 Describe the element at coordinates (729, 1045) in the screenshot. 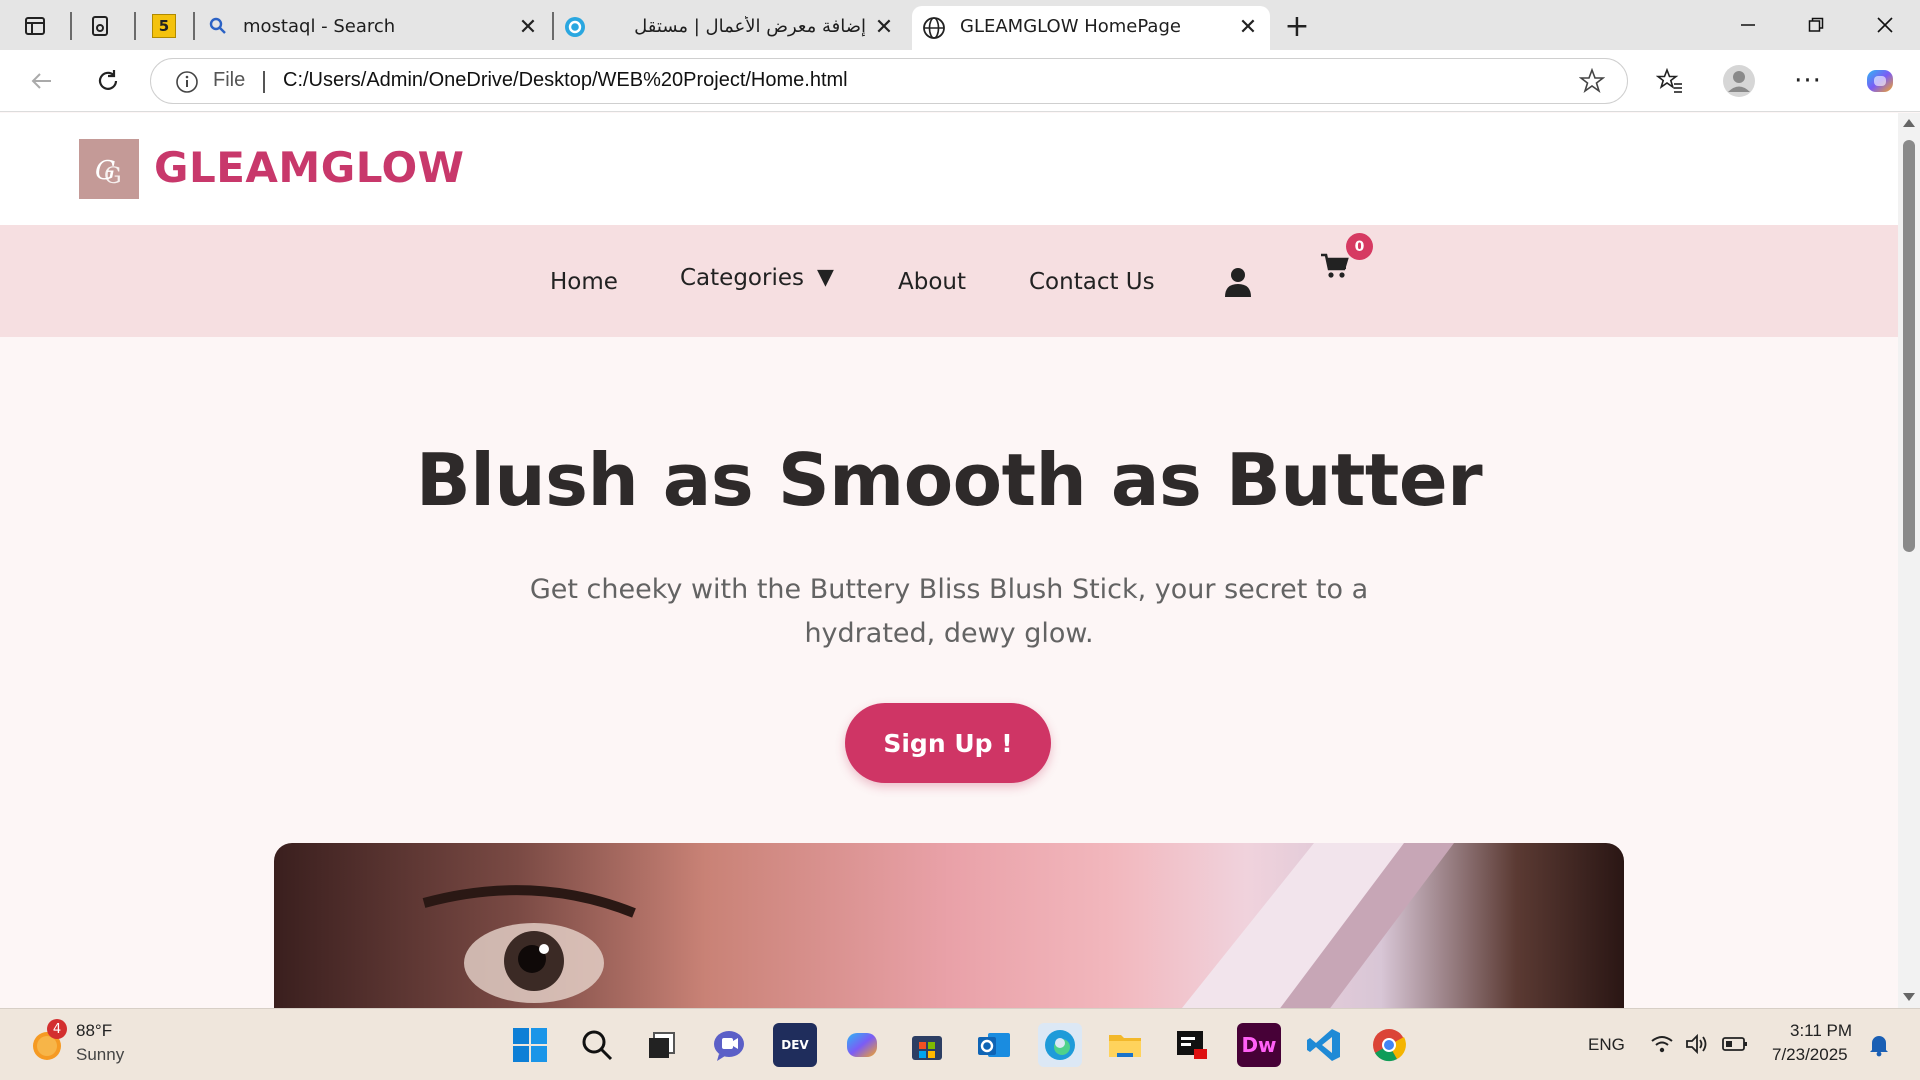

I see `teams-chat-icon` at that location.